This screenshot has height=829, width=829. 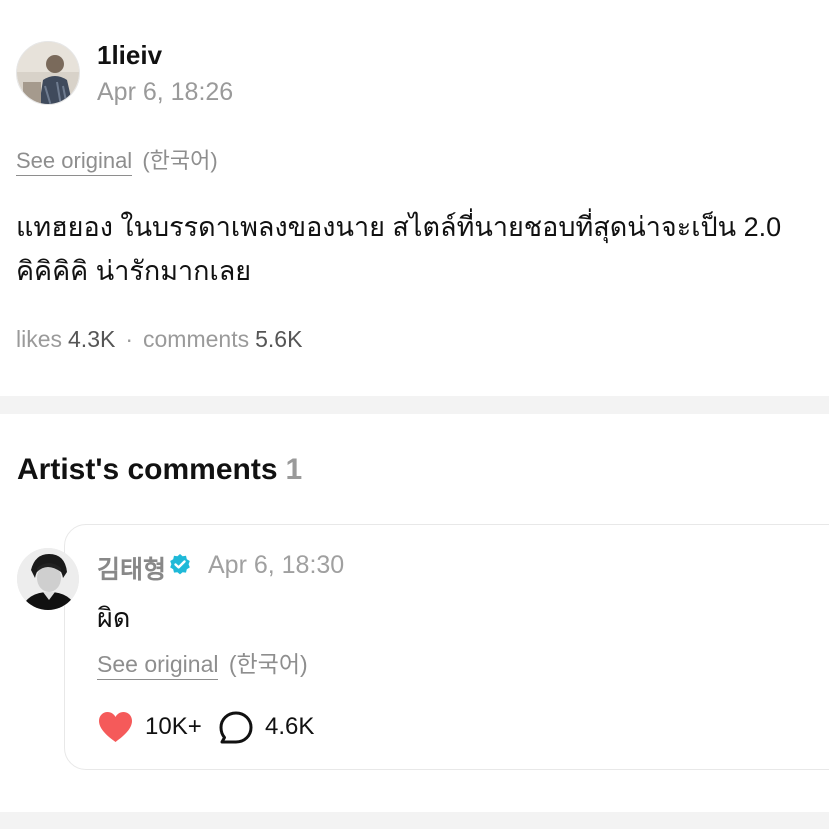 I want to click on verified-badge-icon, so click(x=180, y=564).